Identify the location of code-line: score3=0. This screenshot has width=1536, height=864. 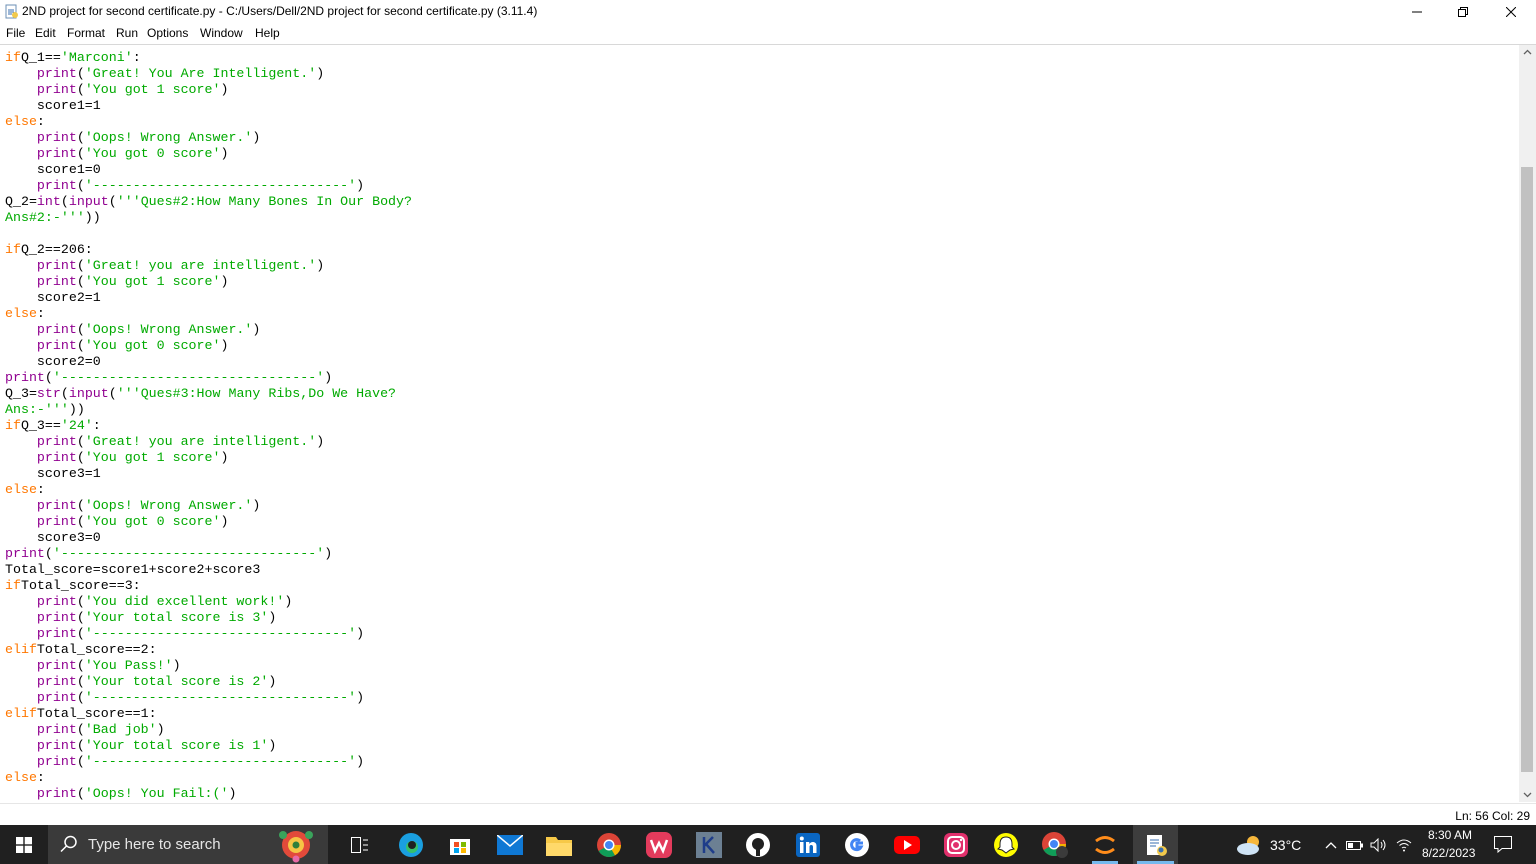
(208, 538).